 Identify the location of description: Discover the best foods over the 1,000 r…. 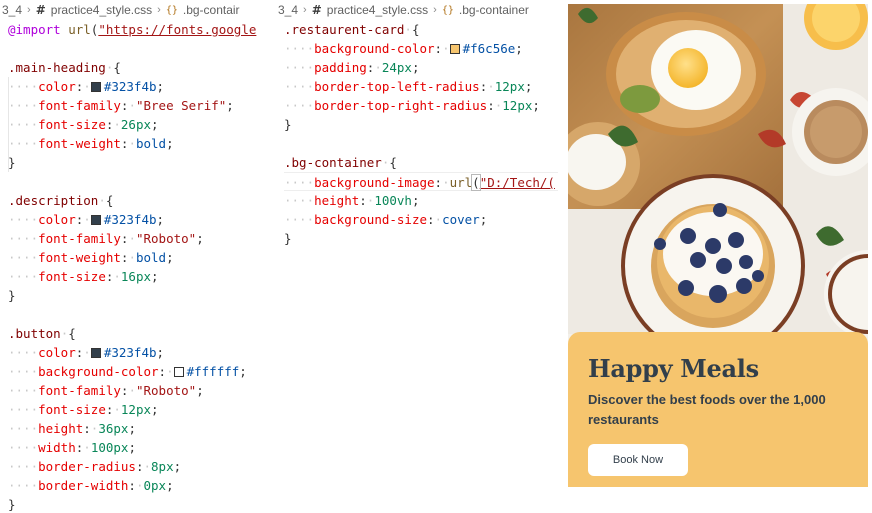
(707, 409).